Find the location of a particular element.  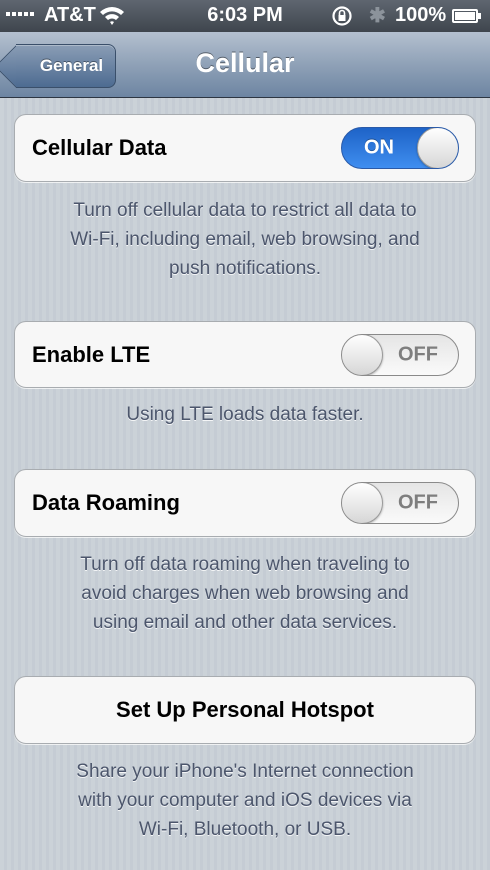

footer-line: using email and other data services. is located at coordinates (245, 622).